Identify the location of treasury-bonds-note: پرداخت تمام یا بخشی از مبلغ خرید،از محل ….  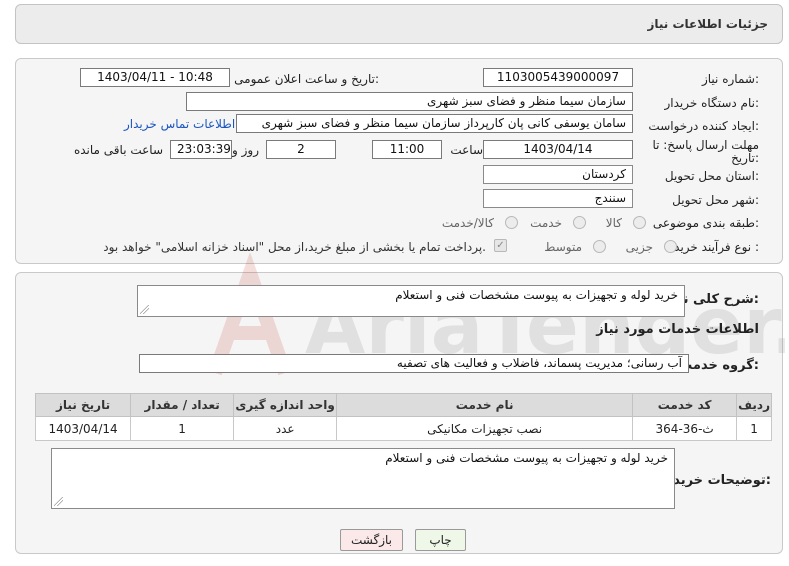
(294, 247).